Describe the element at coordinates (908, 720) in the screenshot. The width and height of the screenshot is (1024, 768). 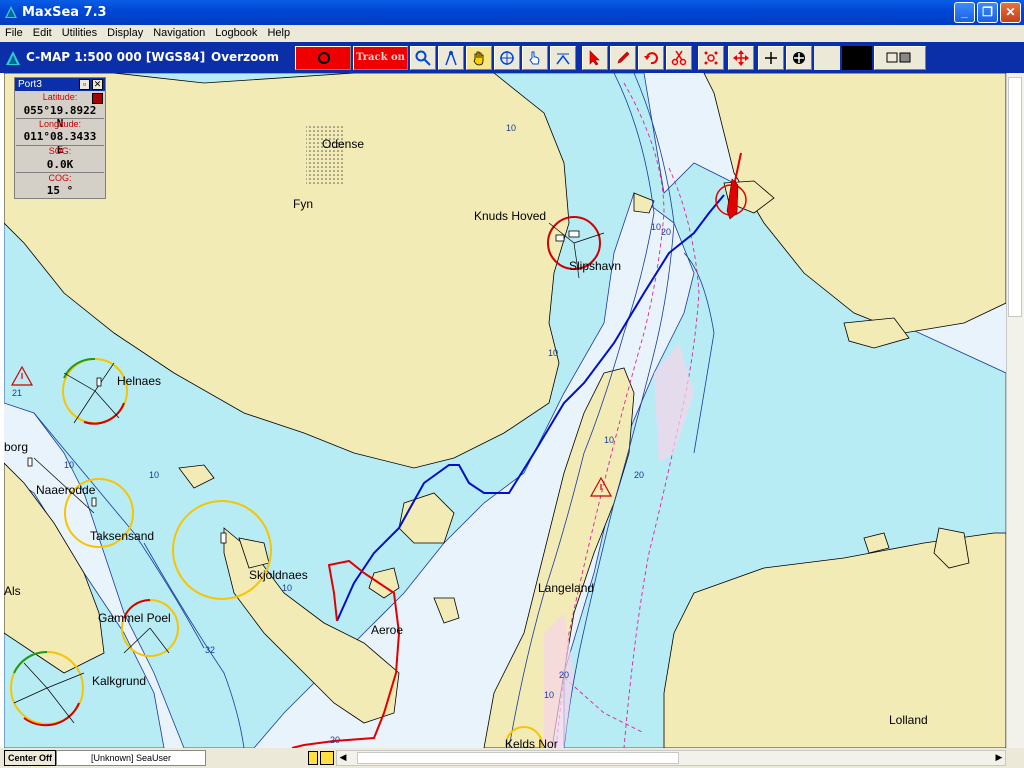
I see `place-lolland: Lolland` at that location.